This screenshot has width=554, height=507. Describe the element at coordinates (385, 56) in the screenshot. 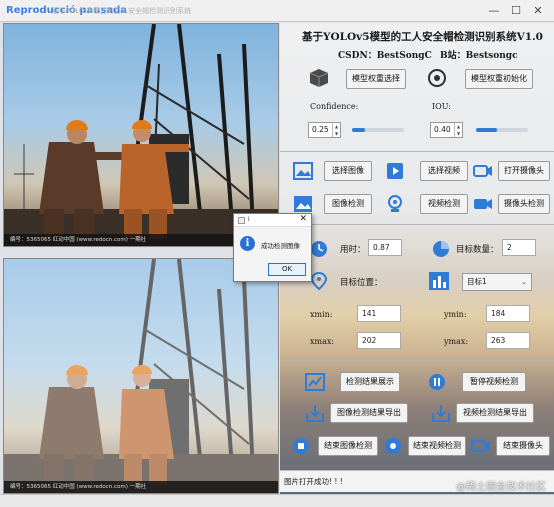

I see `csdn-label: CSDN：BestSongC` at that location.